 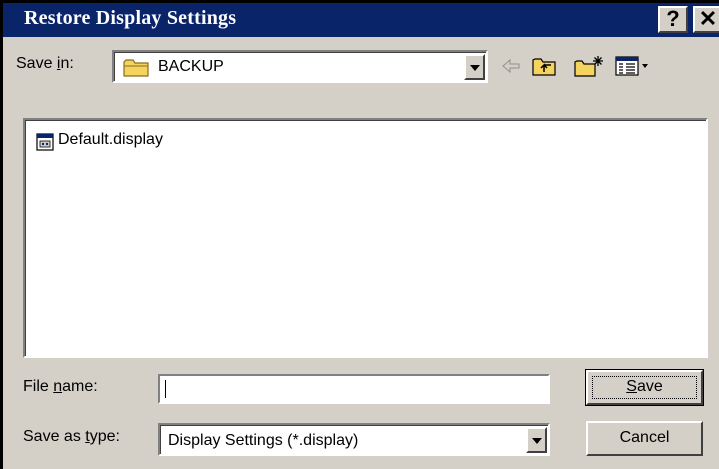 I want to click on folder-icon, so click(x=136, y=68).